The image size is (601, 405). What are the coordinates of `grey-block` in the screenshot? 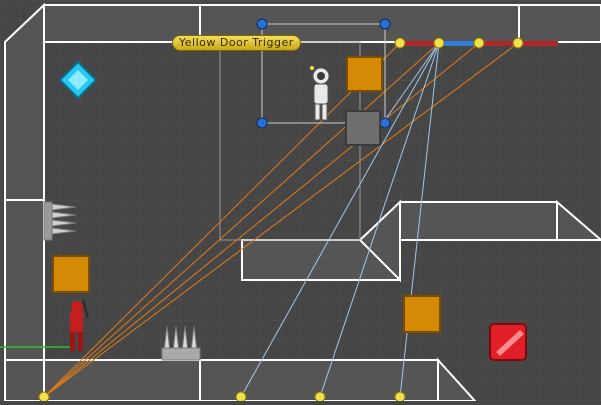 It's located at (363, 128).